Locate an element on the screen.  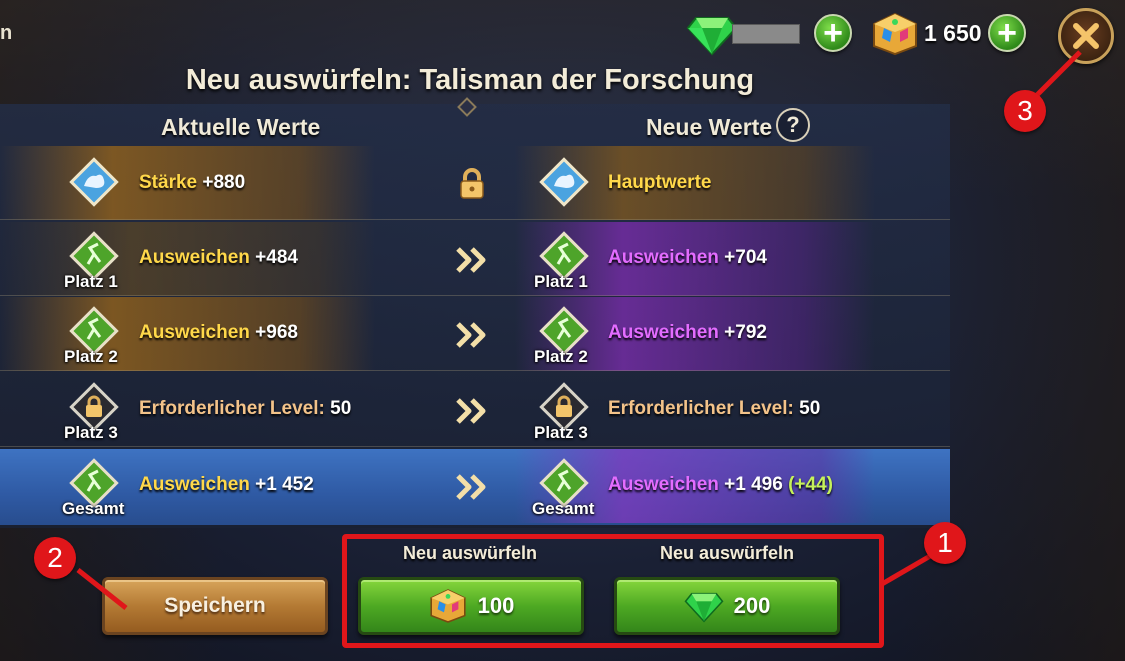
lock-icon is located at coordinates (472, 183).